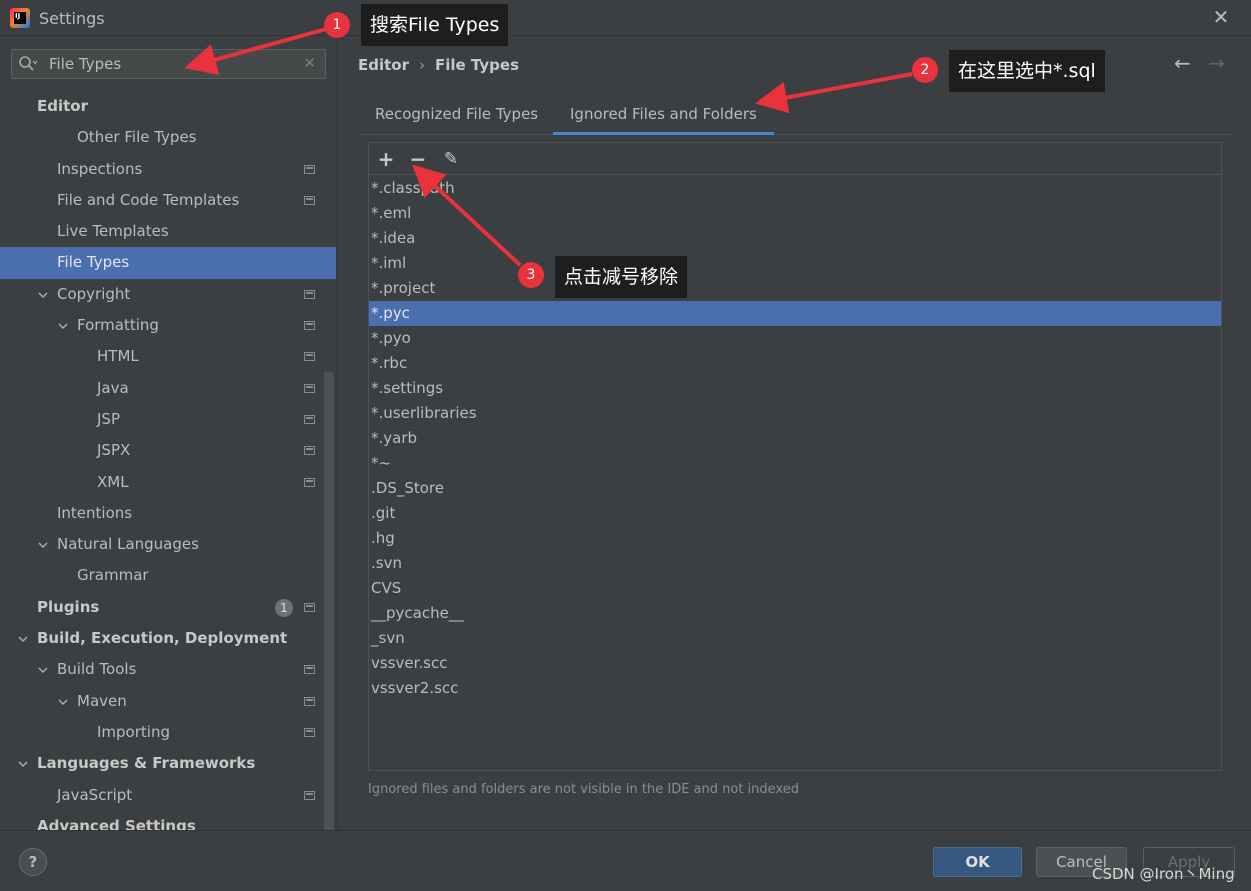 Image resolution: width=1251 pixels, height=891 pixels. I want to click on sidebar-item-intentions: Intentions, so click(168, 513).